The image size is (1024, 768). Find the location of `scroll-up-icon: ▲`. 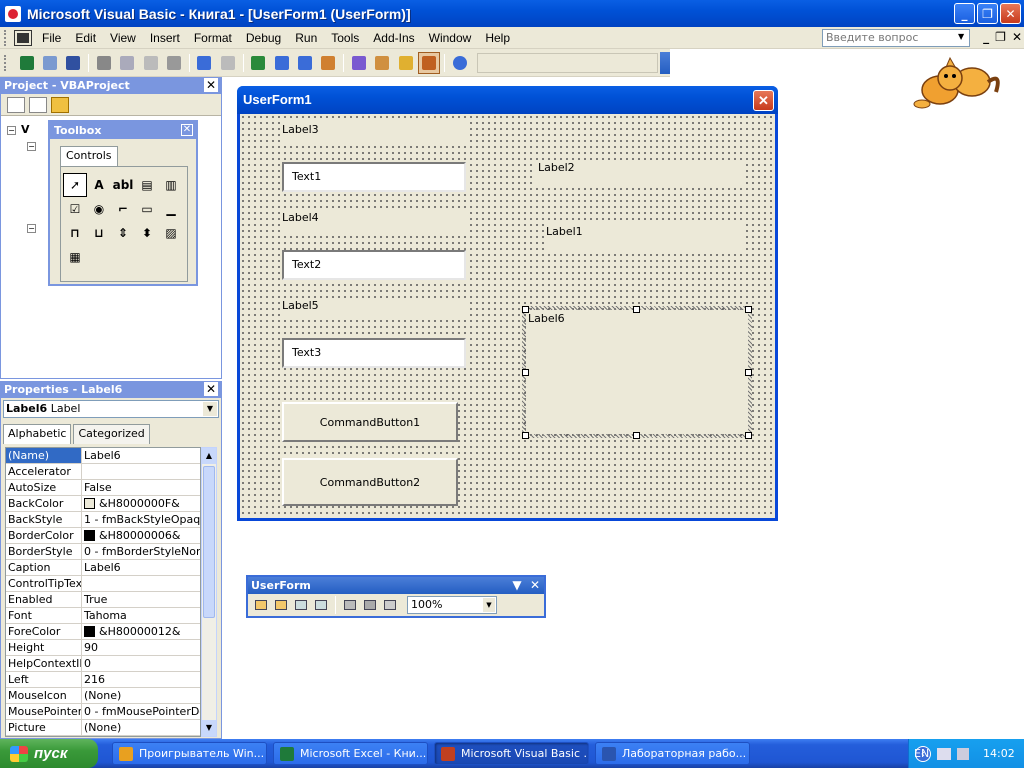

scroll-up-icon: ▲ is located at coordinates (209, 456).